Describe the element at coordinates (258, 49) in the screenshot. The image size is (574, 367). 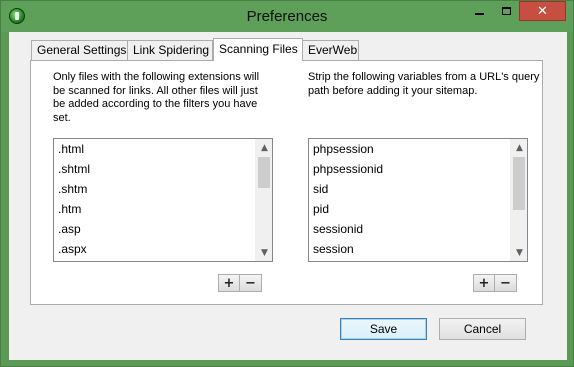
I see `tab-scanning-files: Scanning Files` at that location.